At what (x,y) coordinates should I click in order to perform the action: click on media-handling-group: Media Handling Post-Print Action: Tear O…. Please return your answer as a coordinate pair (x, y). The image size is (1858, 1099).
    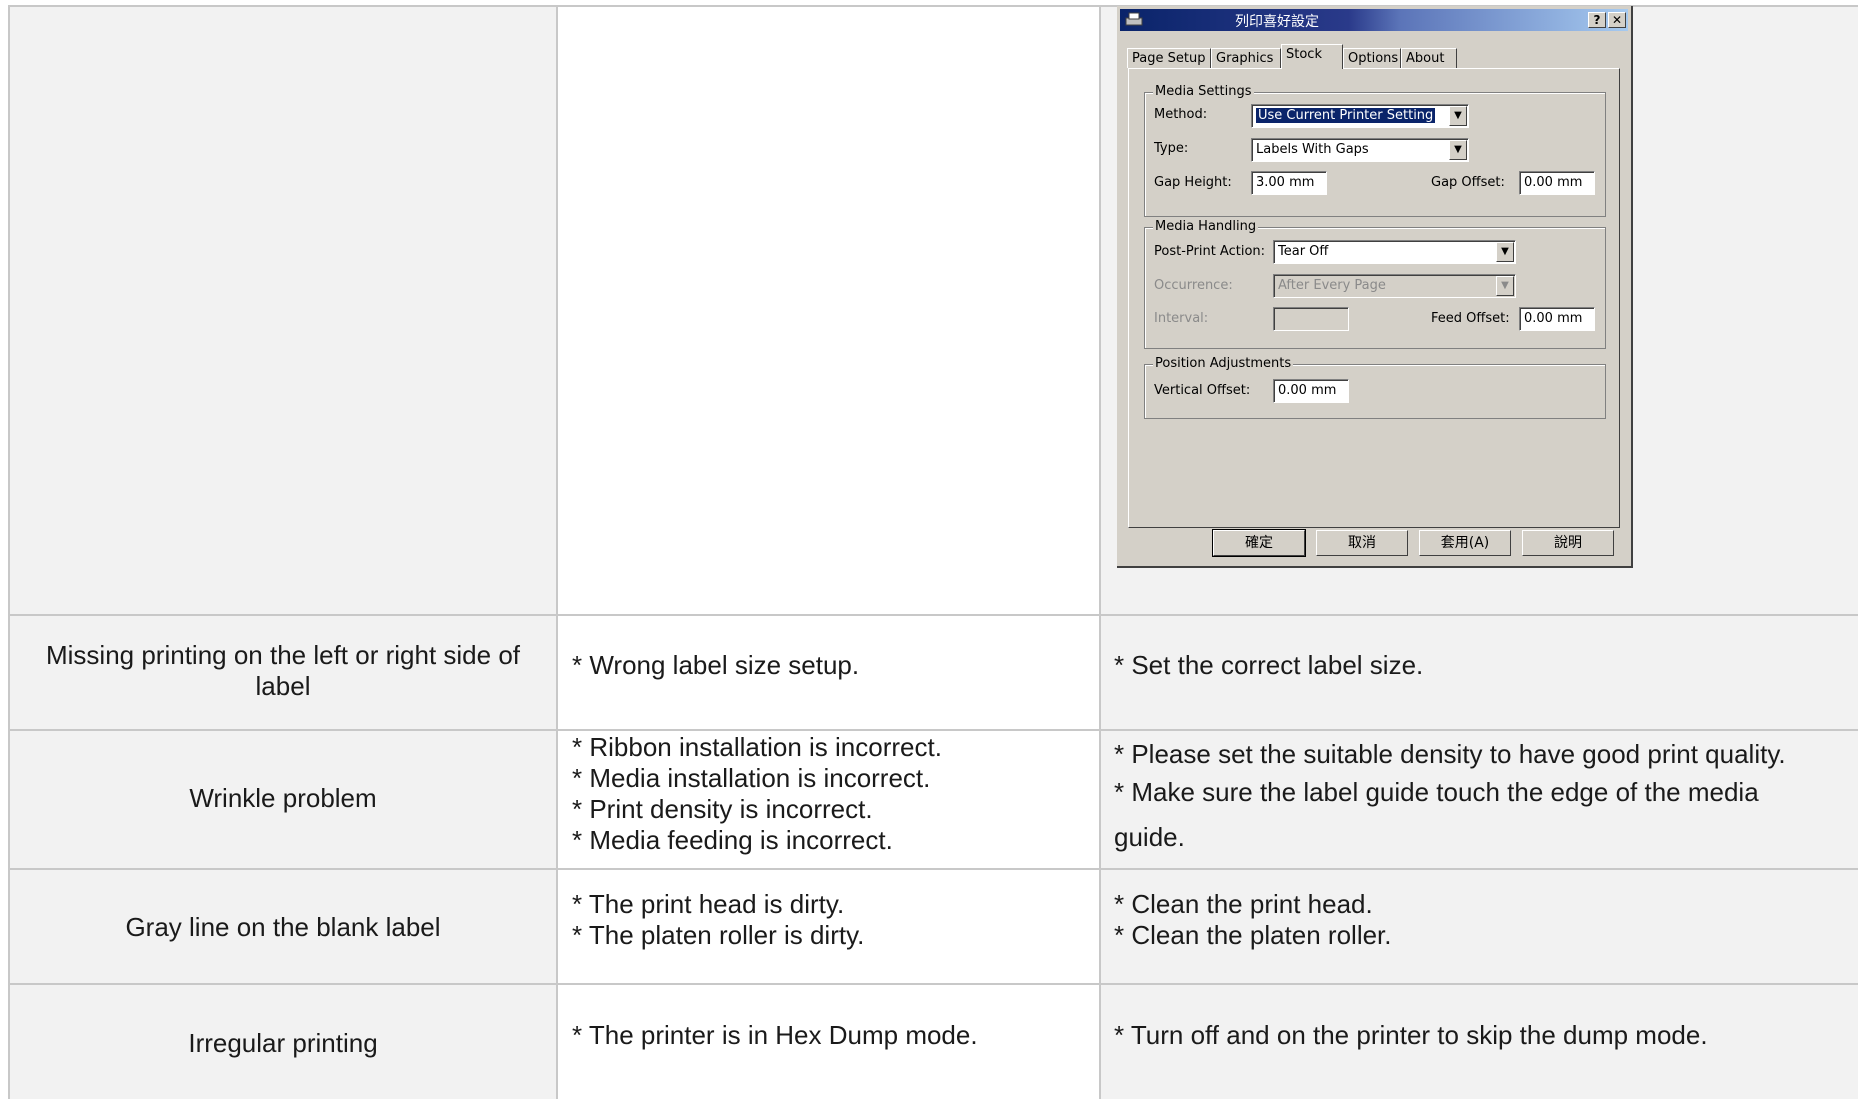
    Looking at the image, I should click on (1375, 284).